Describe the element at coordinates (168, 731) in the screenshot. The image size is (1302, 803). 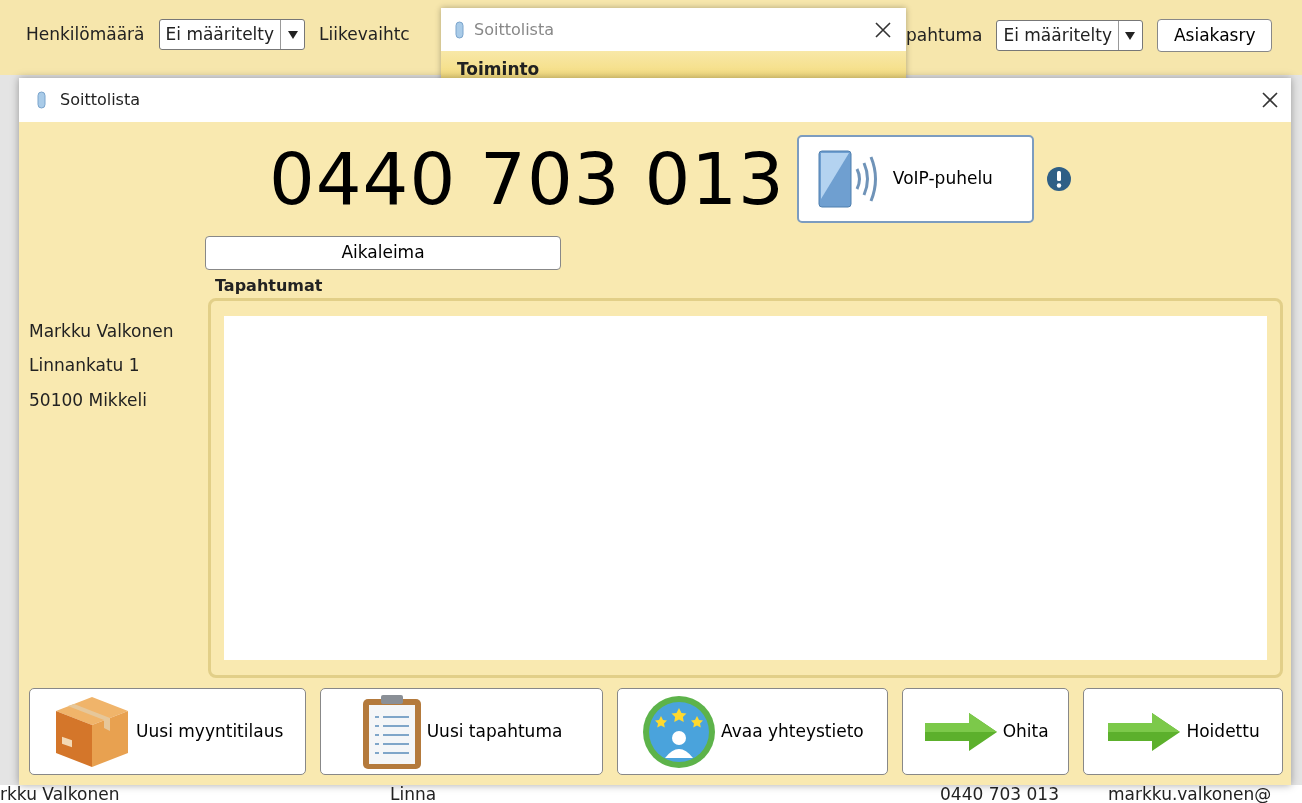
I see `action-button: Uusi myyntitilaus` at that location.